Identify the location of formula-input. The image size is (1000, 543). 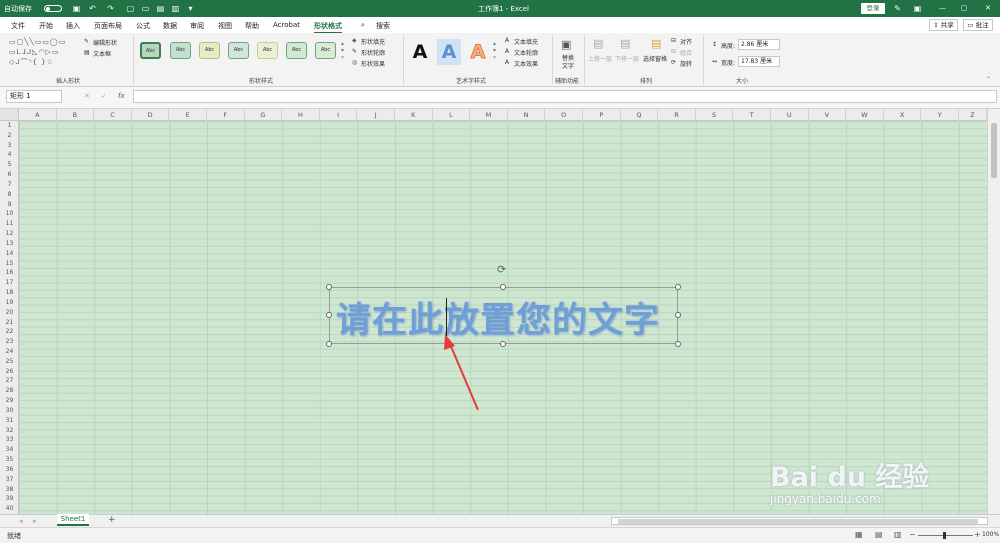
(565, 96).